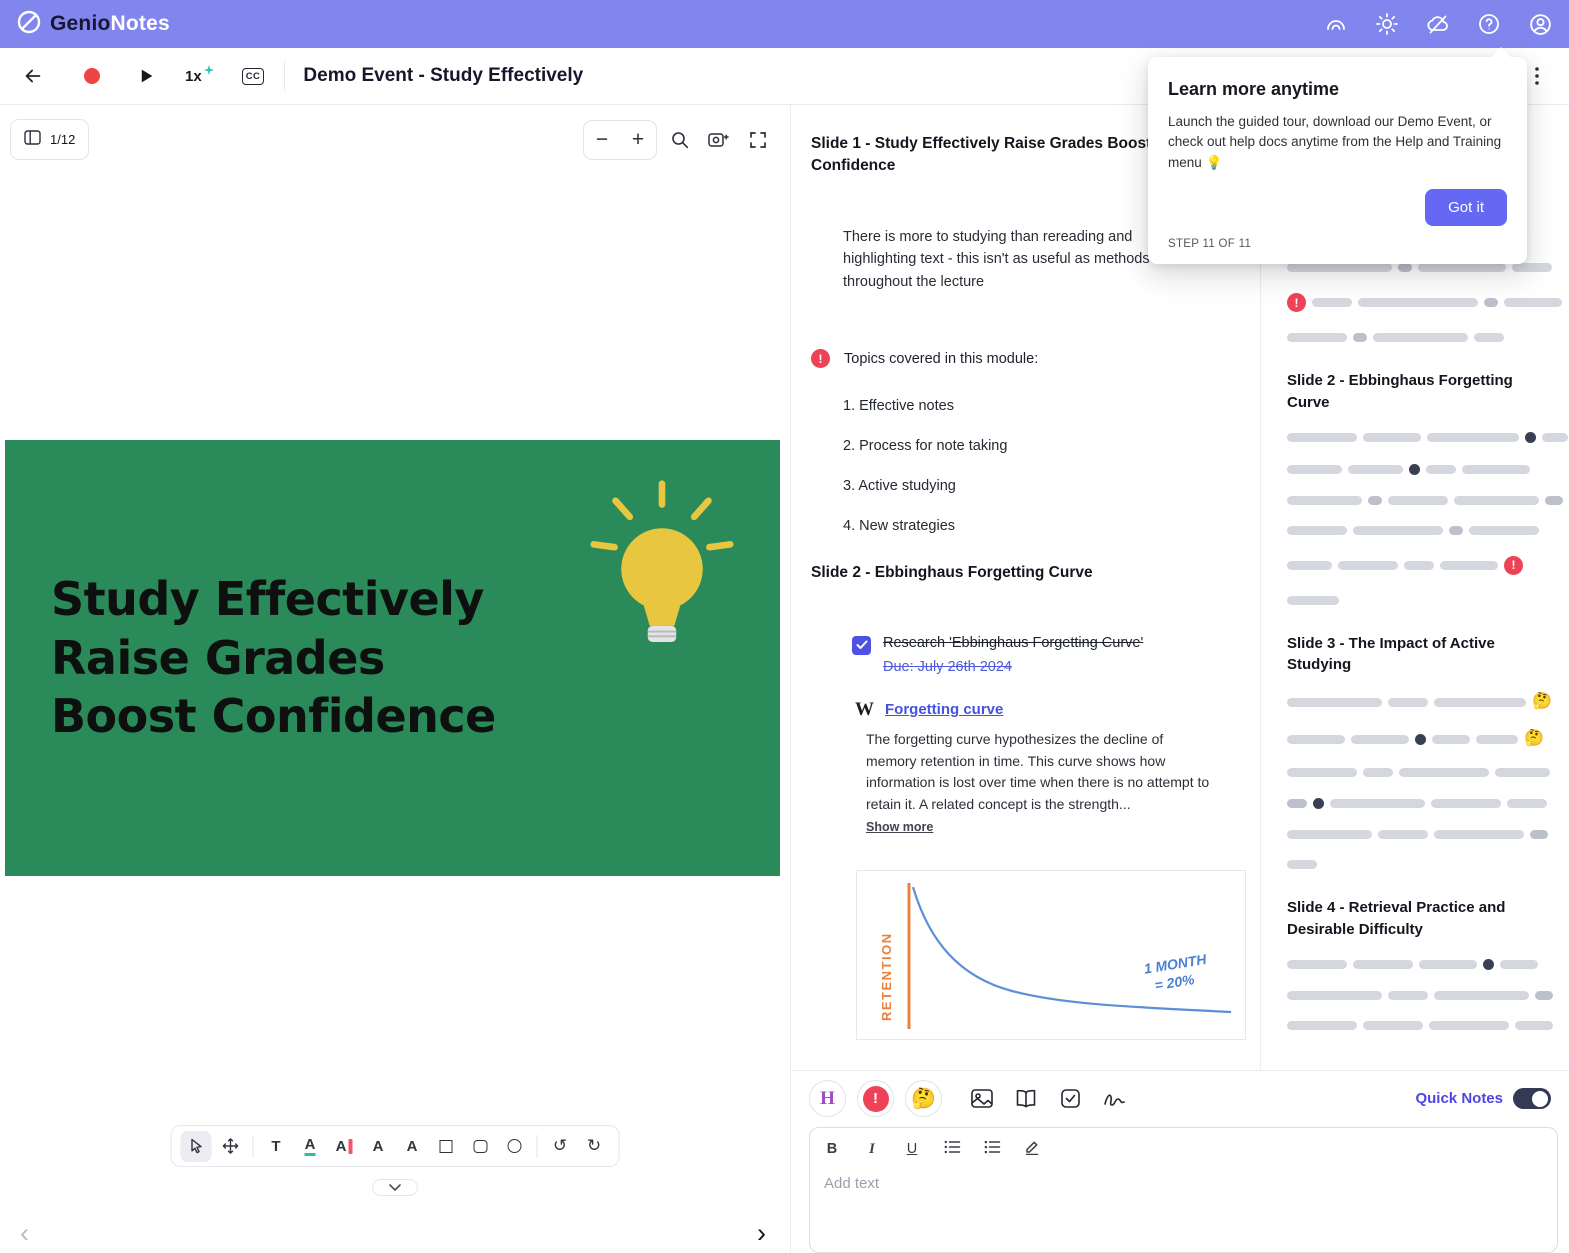 The height and width of the screenshot is (1253, 1569). What do you see at coordinates (1387, 24) in the screenshot?
I see `brightness-icon` at bounding box center [1387, 24].